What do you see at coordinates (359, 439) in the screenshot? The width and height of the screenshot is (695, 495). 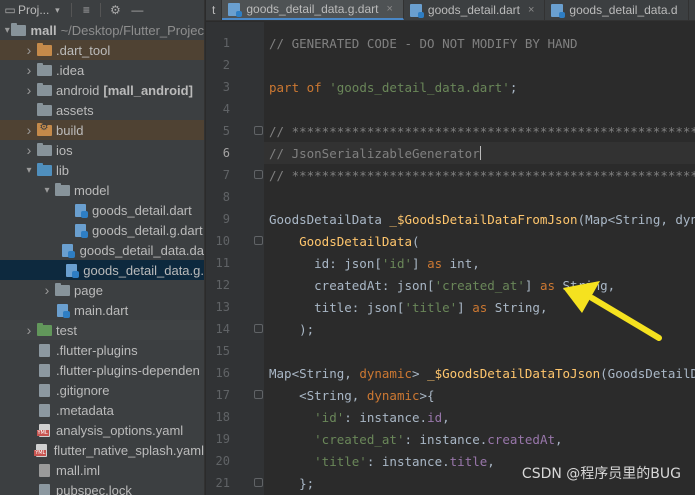 I see `code-token: 'created_at'` at bounding box center [359, 439].